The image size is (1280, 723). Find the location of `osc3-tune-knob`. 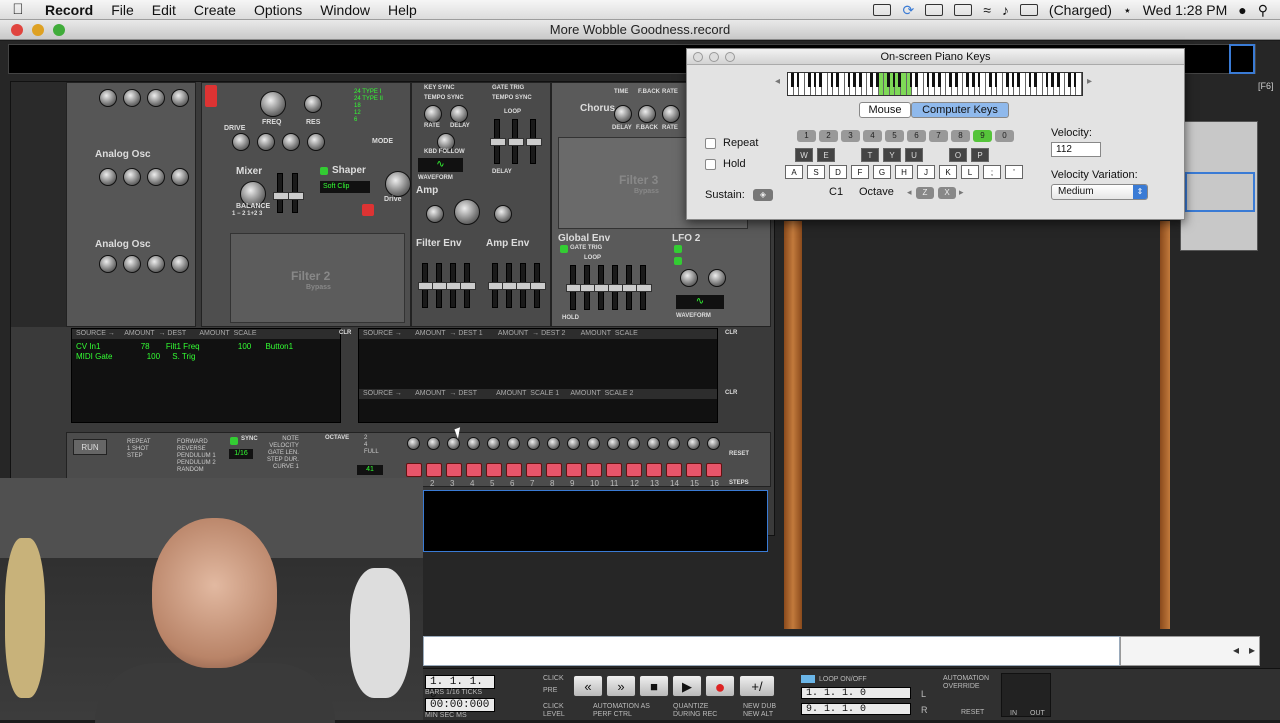

osc3-tune-knob is located at coordinates (180, 264).